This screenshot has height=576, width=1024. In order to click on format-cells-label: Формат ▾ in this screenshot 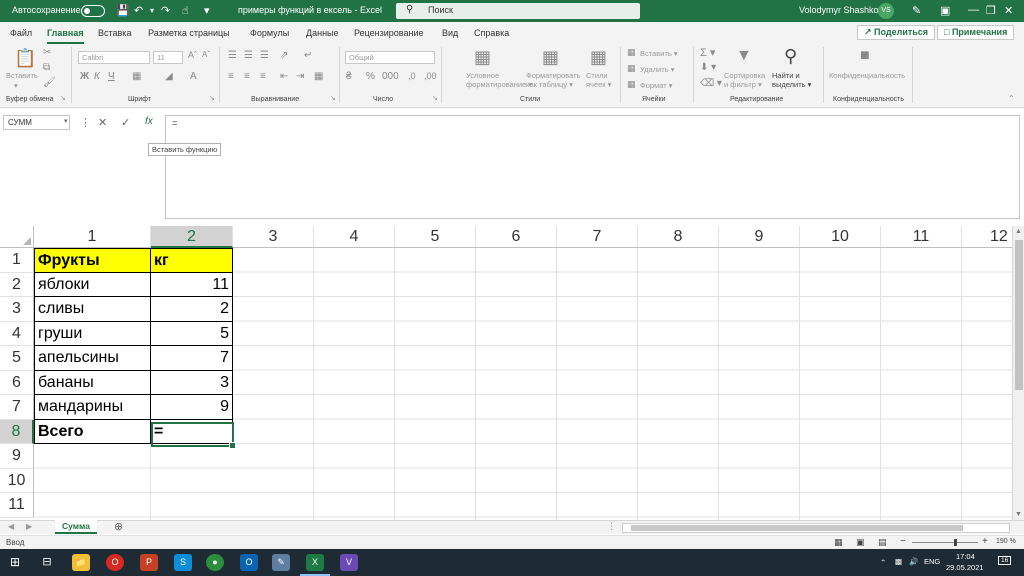, I will do `click(656, 85)`.